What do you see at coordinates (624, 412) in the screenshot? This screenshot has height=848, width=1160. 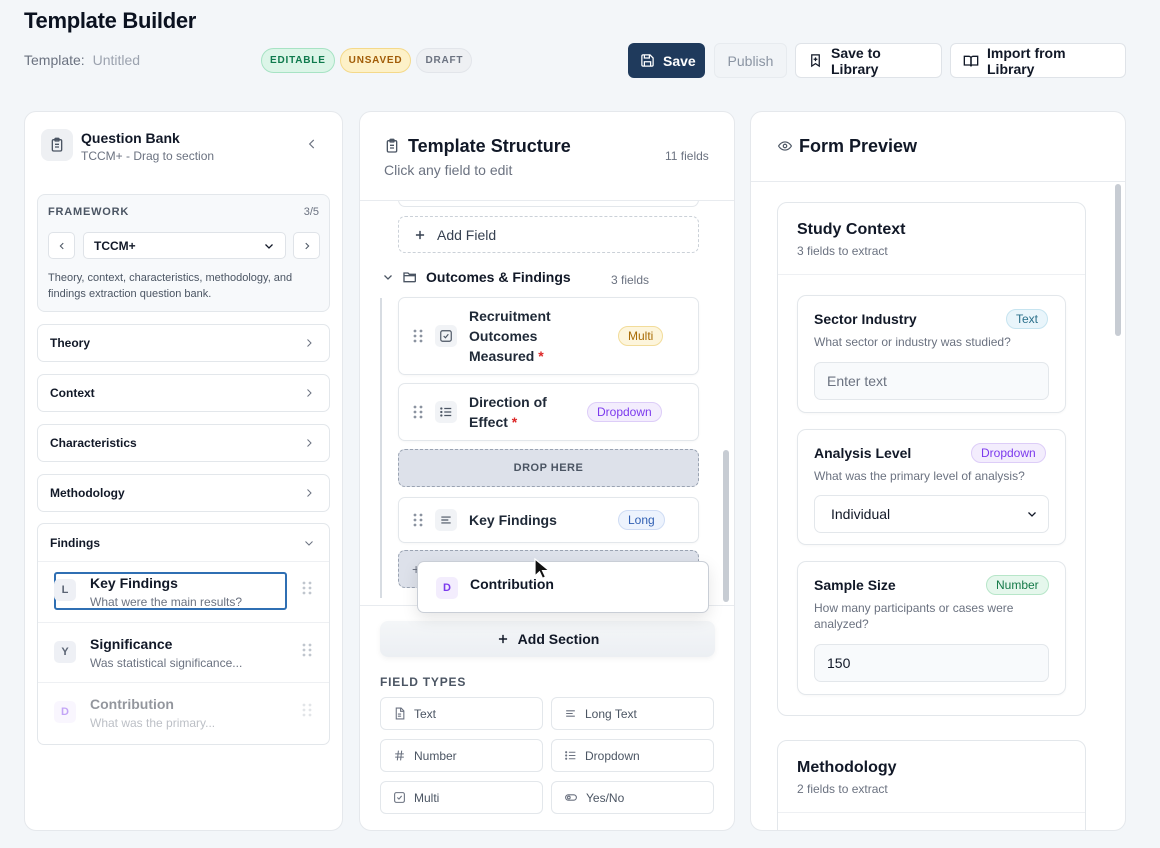 I see `type-tag: Dropdown` at bounding box center [624, 412].